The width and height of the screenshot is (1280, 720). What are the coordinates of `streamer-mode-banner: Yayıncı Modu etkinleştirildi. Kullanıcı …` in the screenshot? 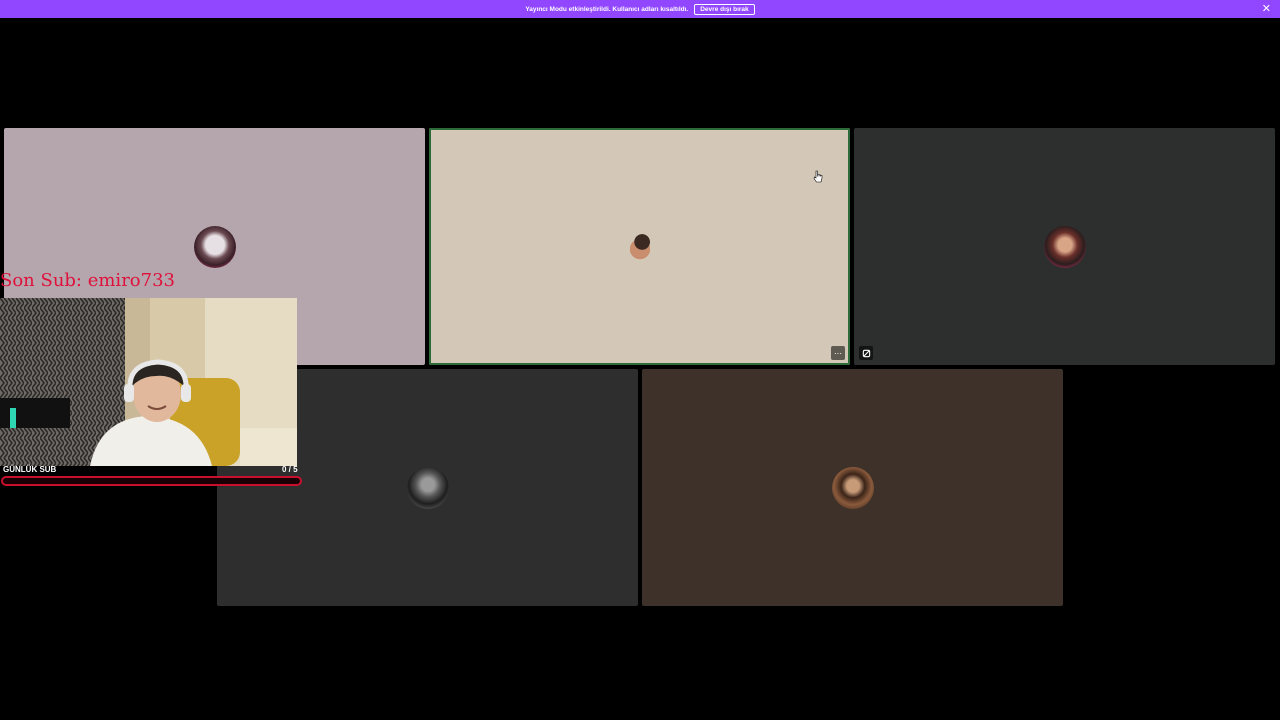 It's located at (640, 9).